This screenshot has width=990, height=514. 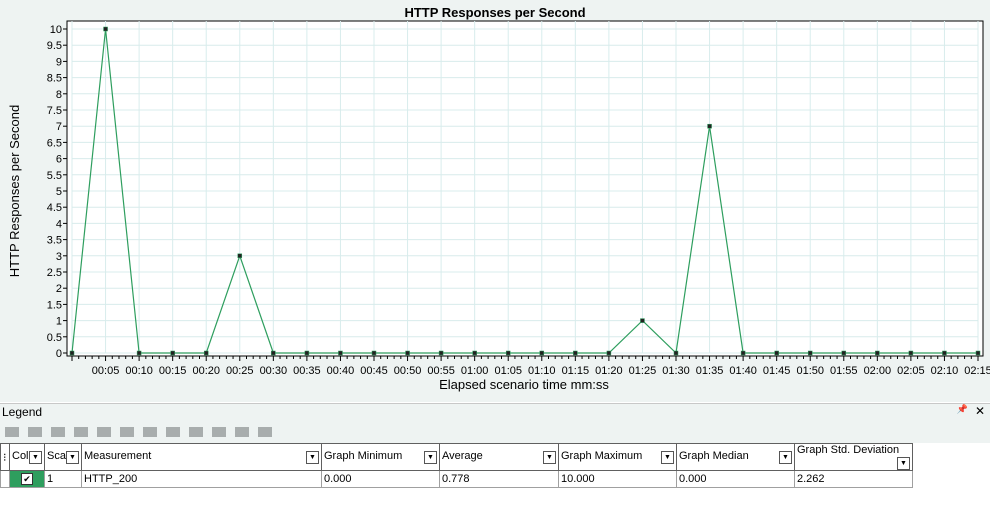 What do you see at coordinates (475, 371) in the screenshot?
I see `x-tick-label: 01:00` at bounding box center [475, 371].